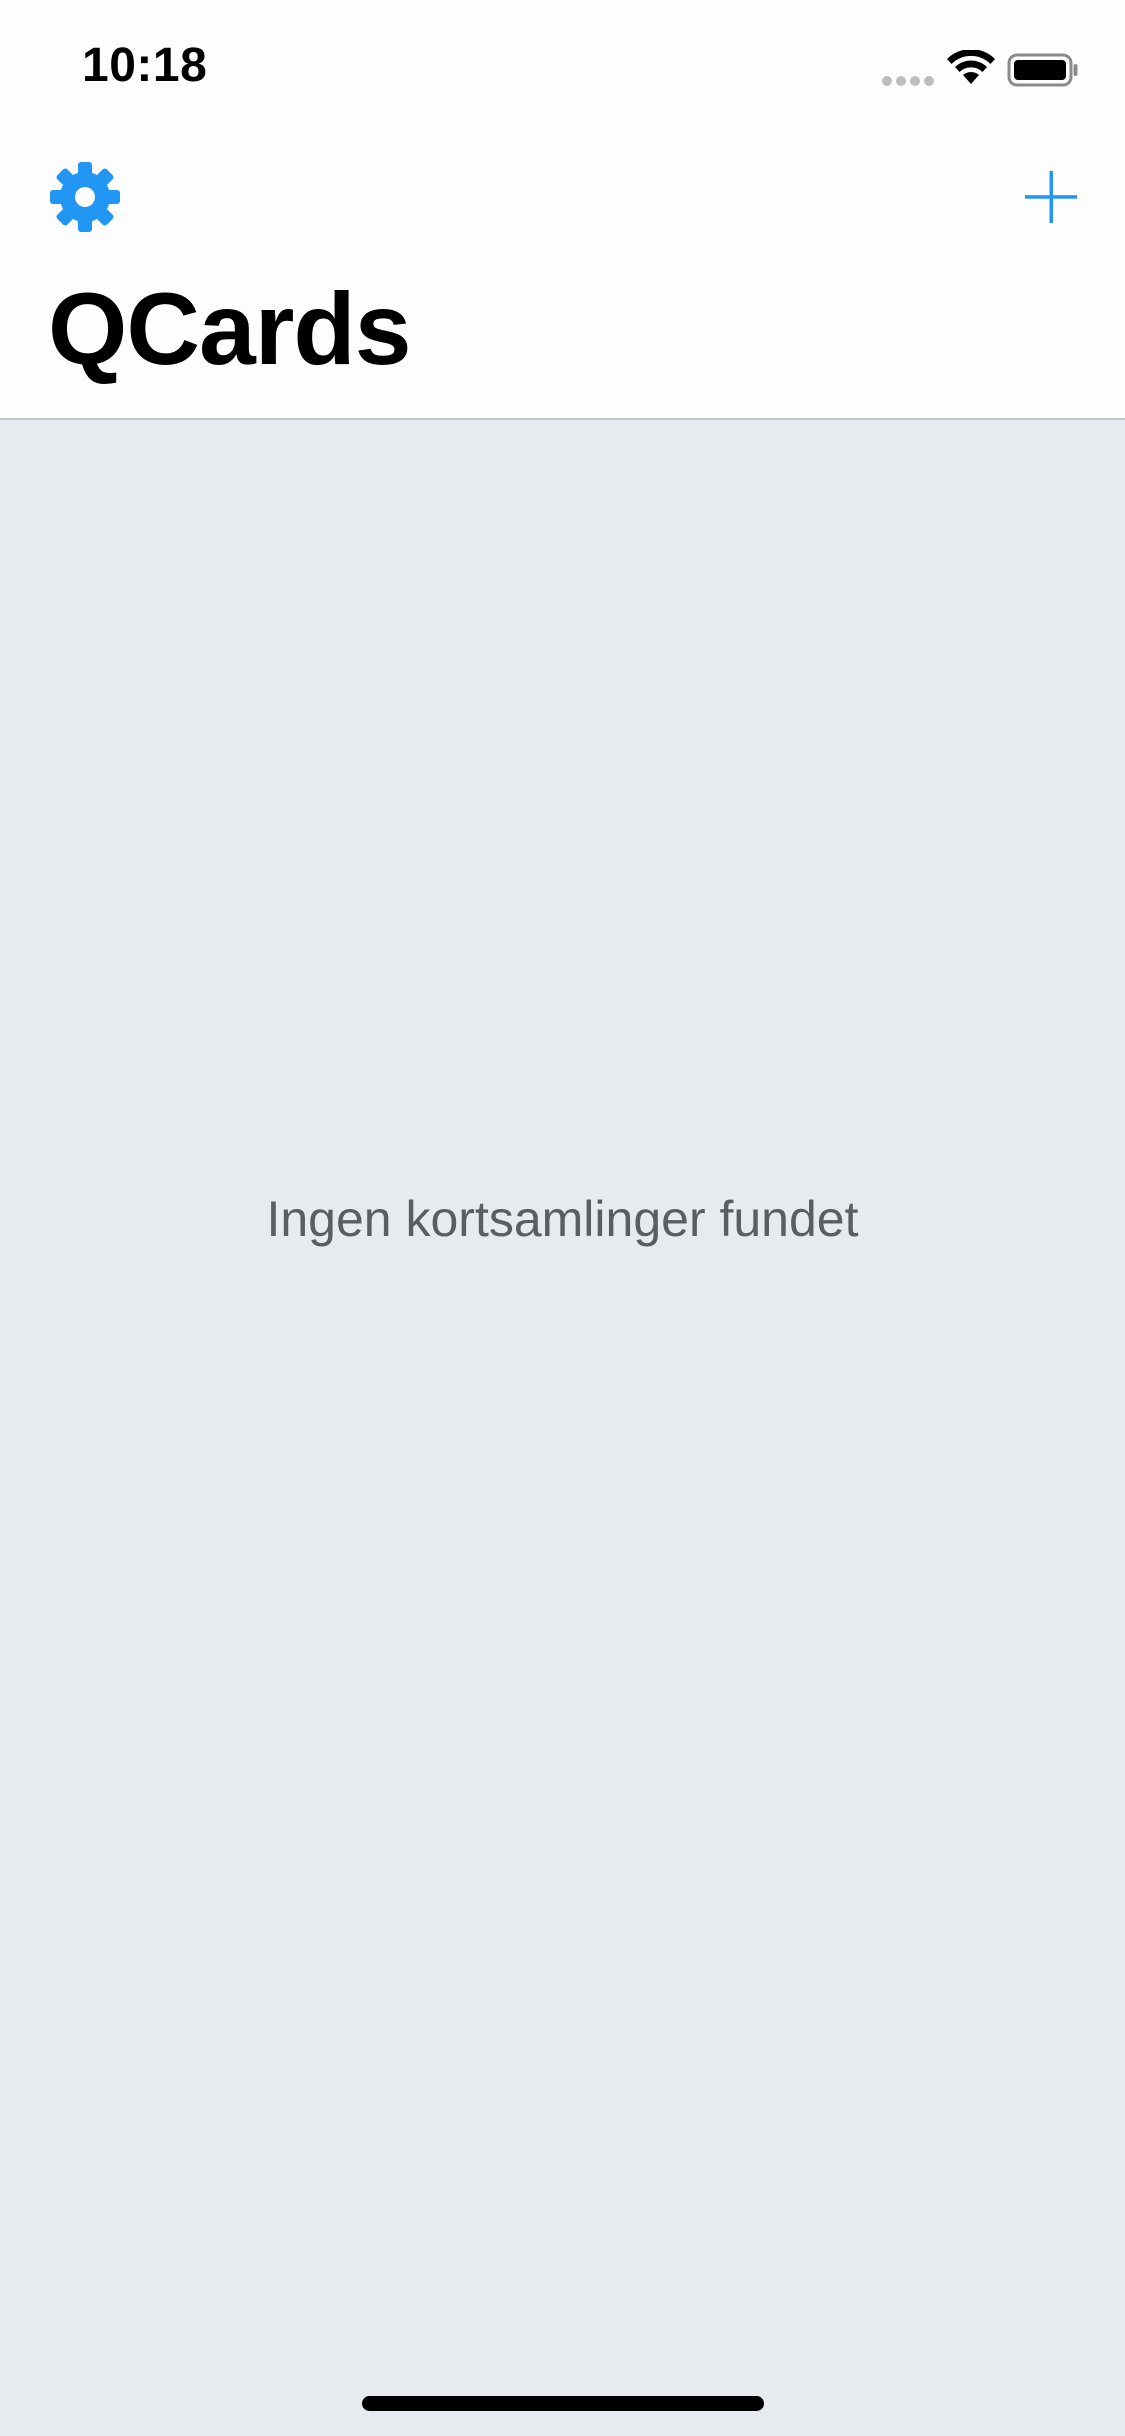  I want to click on status-time: 10:18, so click(145, 65).